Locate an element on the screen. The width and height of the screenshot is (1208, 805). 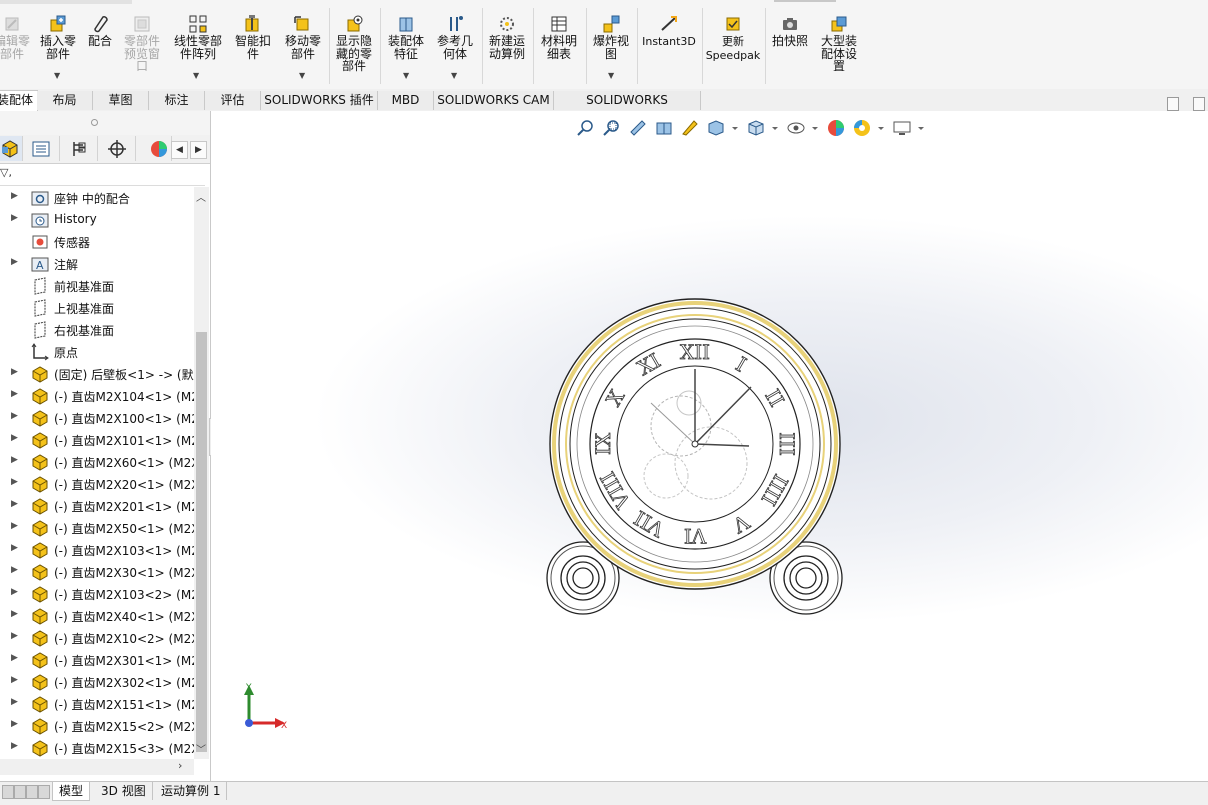
insert-component-dropdown-icon: ▼ is located at coordinates (57, 75).